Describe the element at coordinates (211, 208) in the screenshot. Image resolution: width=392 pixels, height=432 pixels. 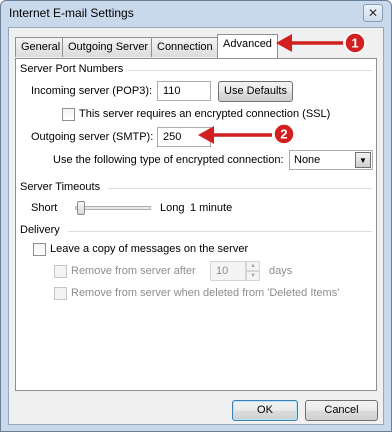
I see `timeout-value: 1 minute` at that location.